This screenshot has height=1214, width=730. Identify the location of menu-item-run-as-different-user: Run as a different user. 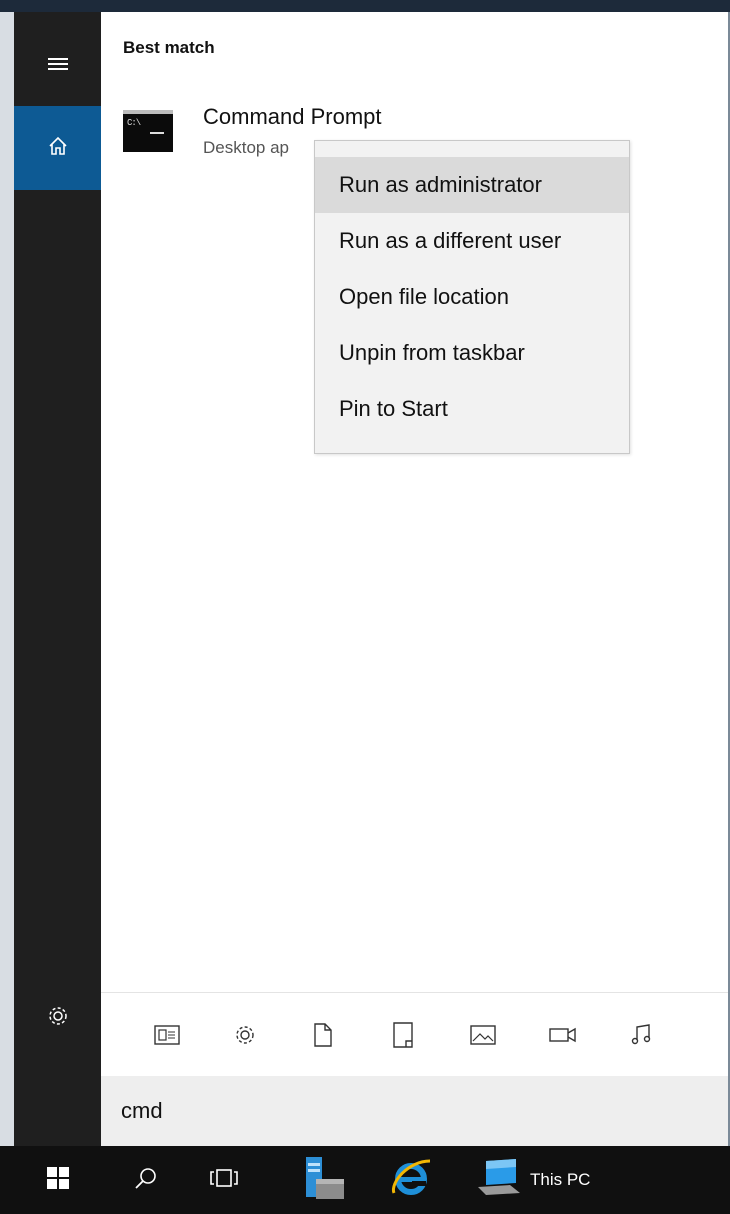
(472, 241).